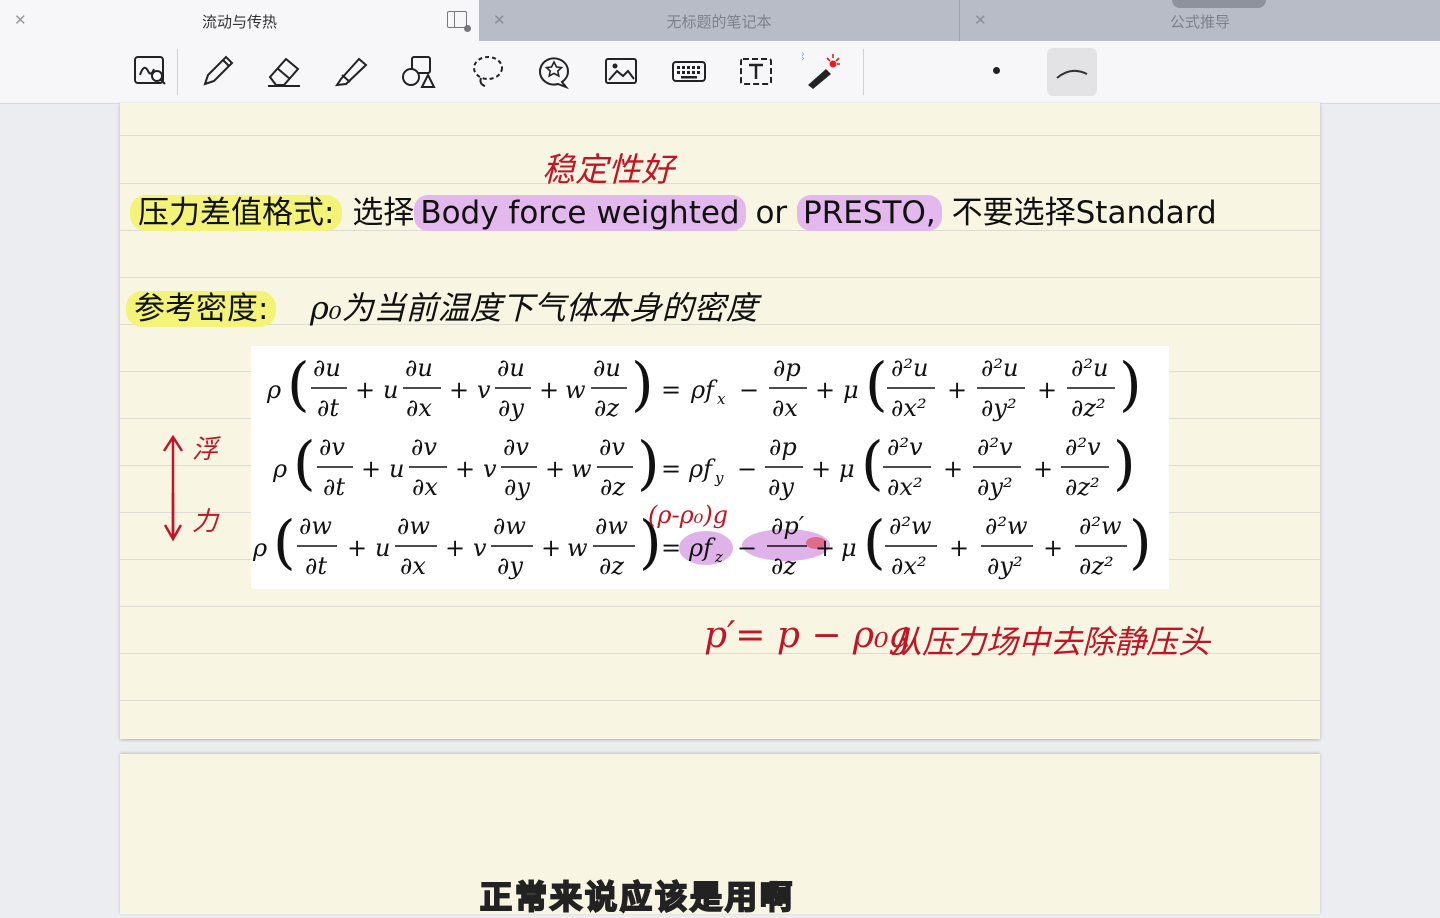  I want to click on textbox-icon, so click(756, 71).